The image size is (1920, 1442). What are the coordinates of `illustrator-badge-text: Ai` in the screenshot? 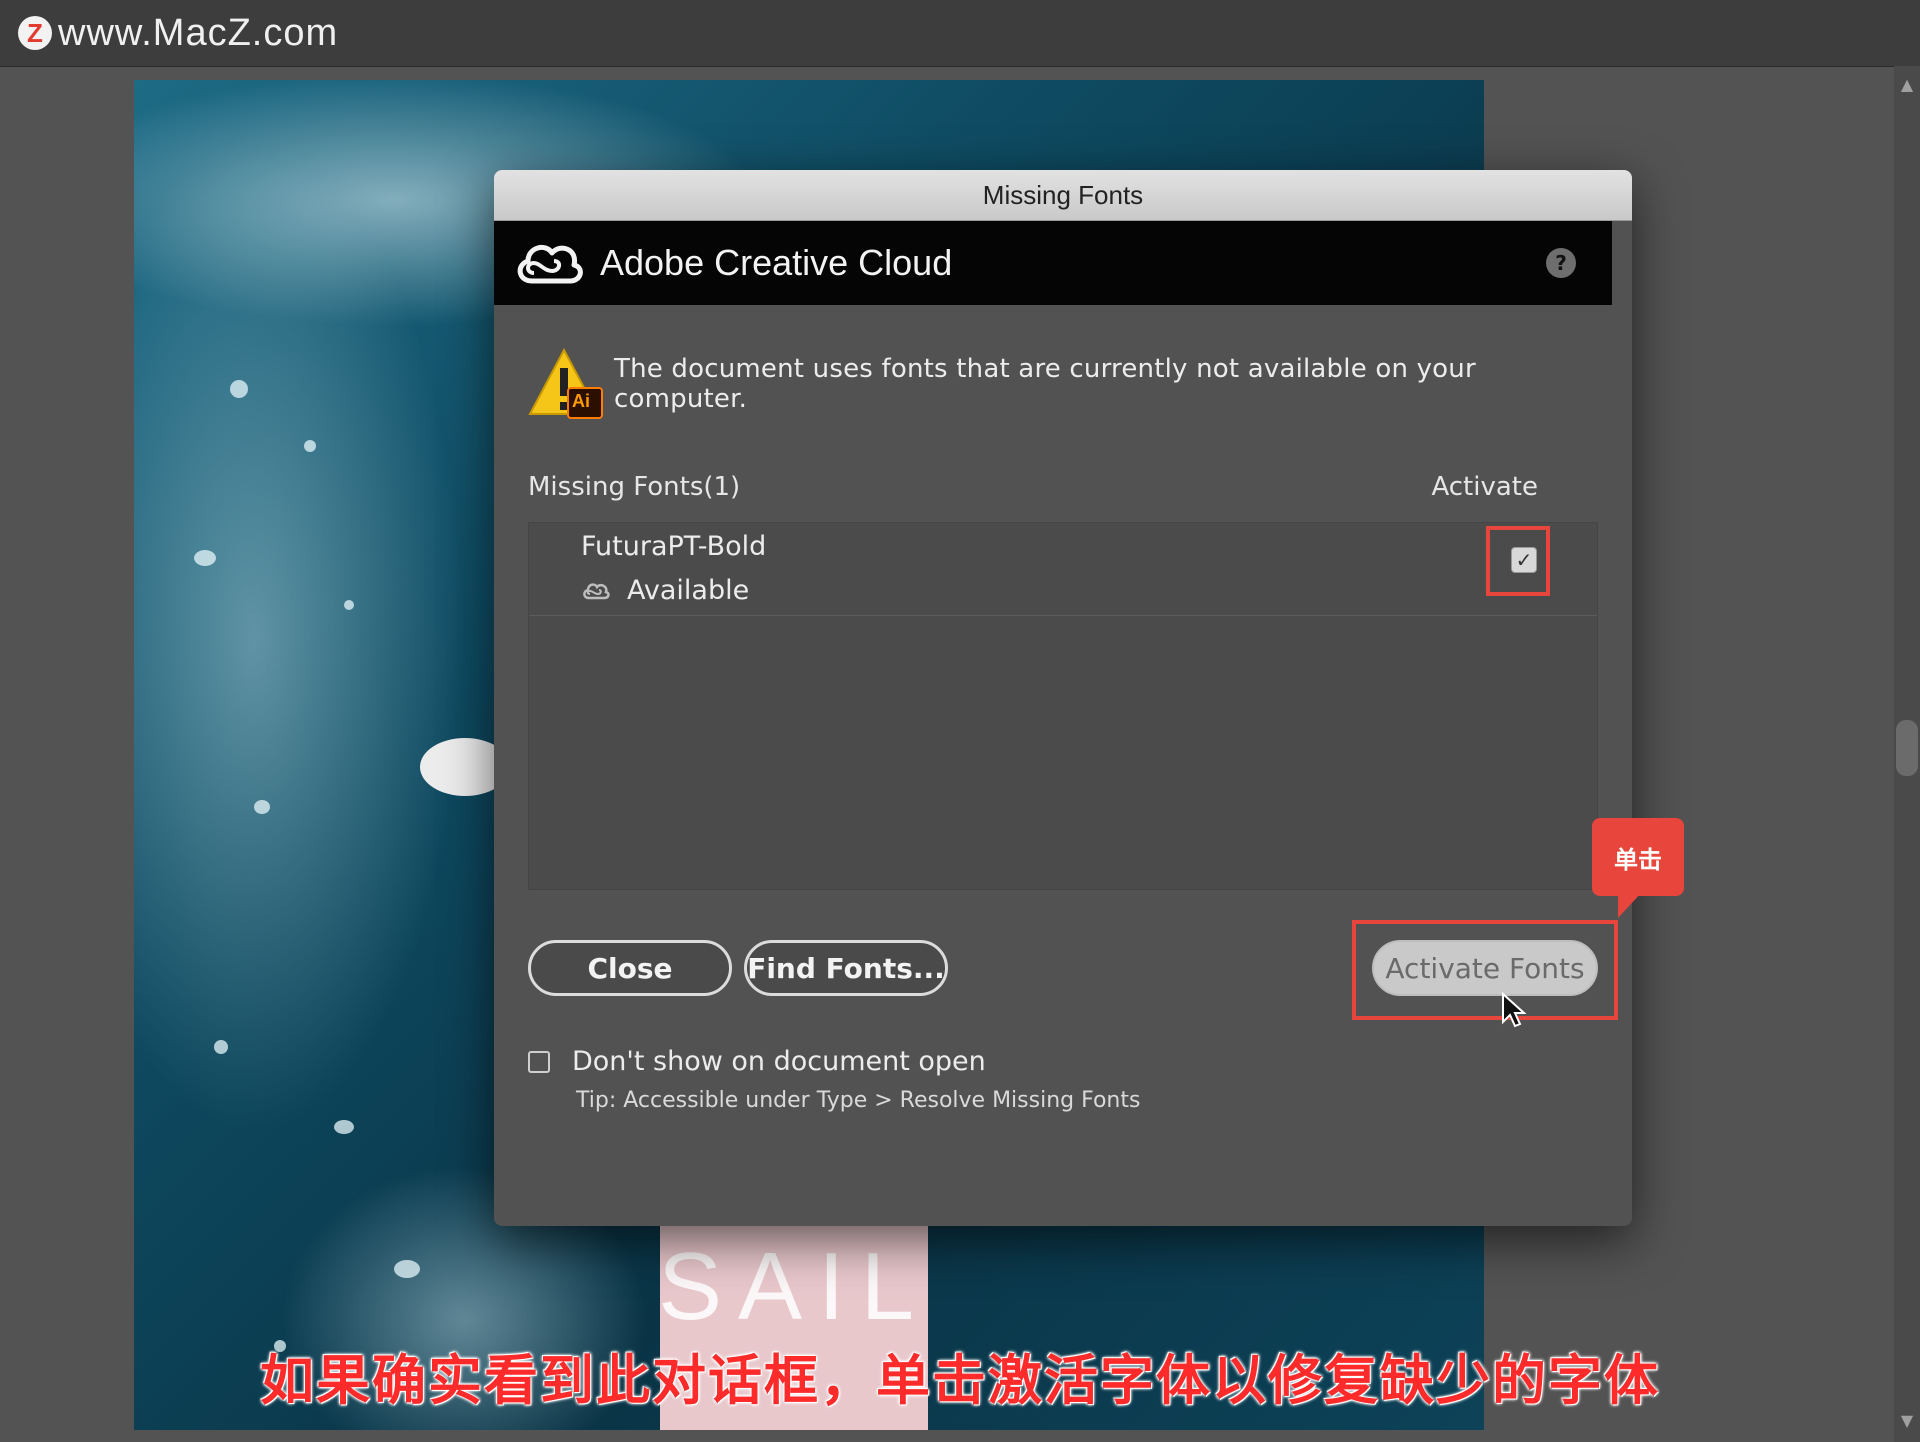 It's located at (581, 401).